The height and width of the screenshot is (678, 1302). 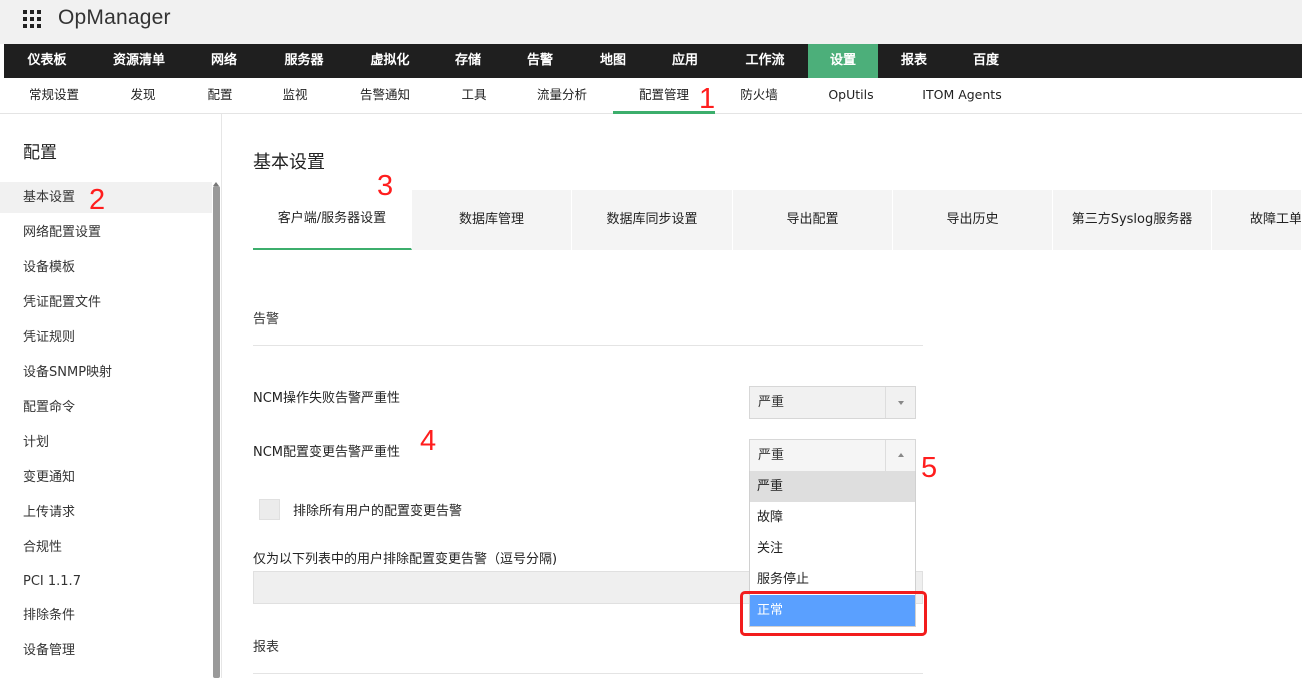 What do you see at coordinates (289, 162) in the screenshot?
I see `page-title: 基本设置` at bounding box center [289, 162].